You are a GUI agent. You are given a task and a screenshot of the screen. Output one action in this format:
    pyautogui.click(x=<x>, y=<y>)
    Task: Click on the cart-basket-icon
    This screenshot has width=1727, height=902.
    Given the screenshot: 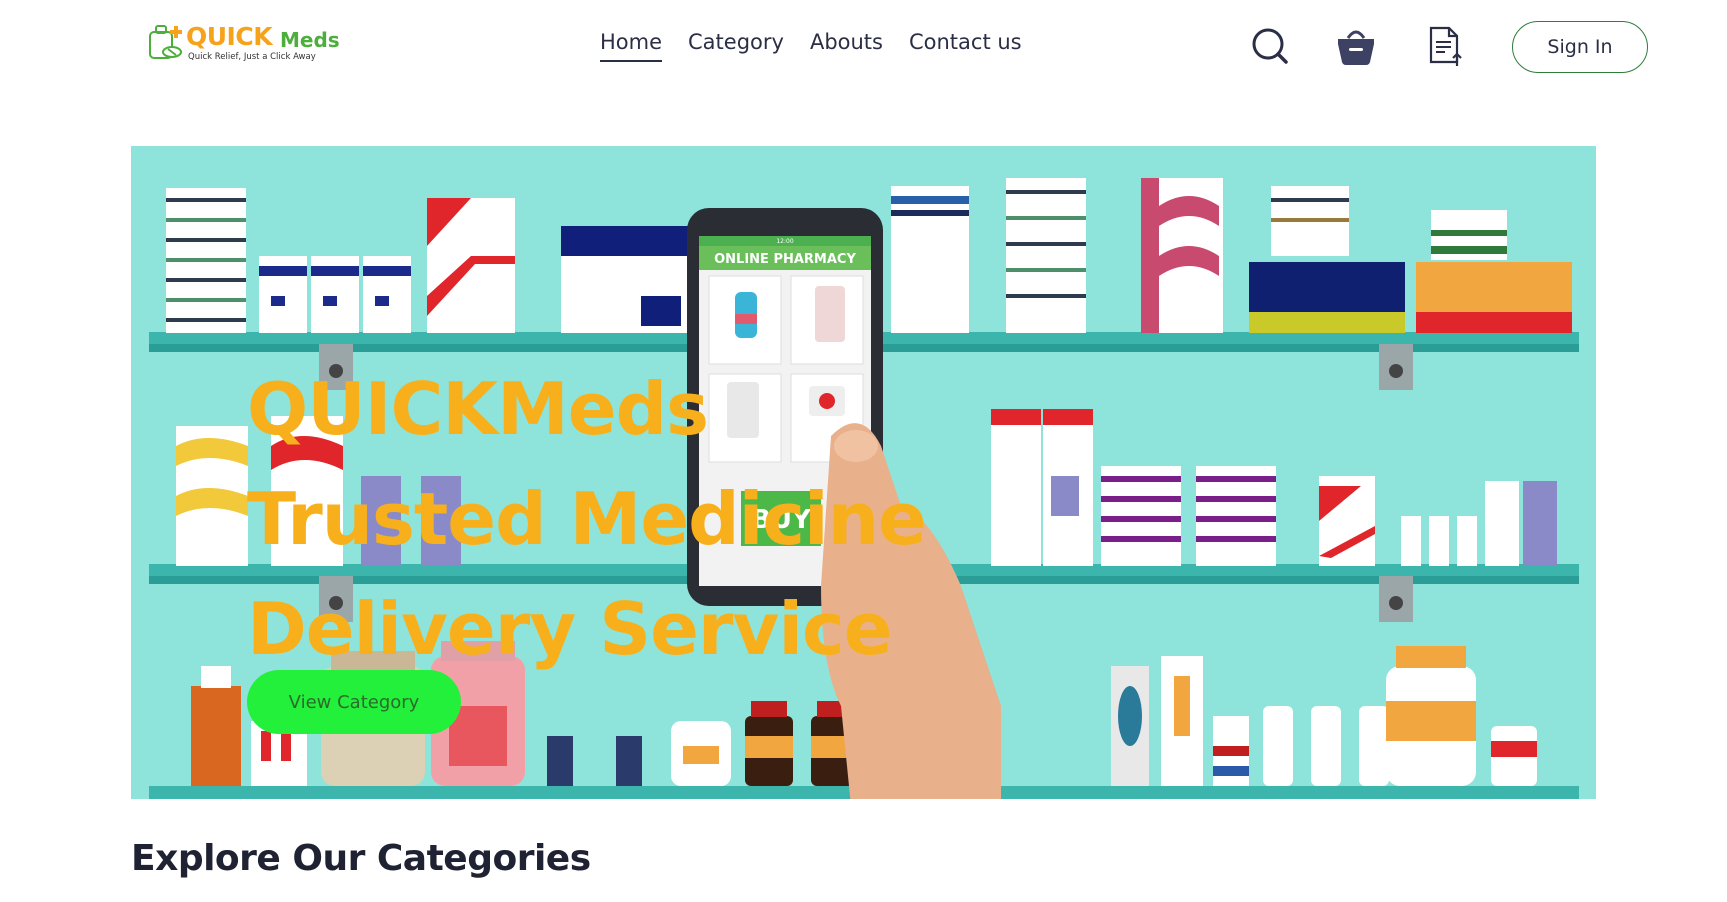 What is the action you would take?
    pyautogui.click(x=1356, y=47)
    